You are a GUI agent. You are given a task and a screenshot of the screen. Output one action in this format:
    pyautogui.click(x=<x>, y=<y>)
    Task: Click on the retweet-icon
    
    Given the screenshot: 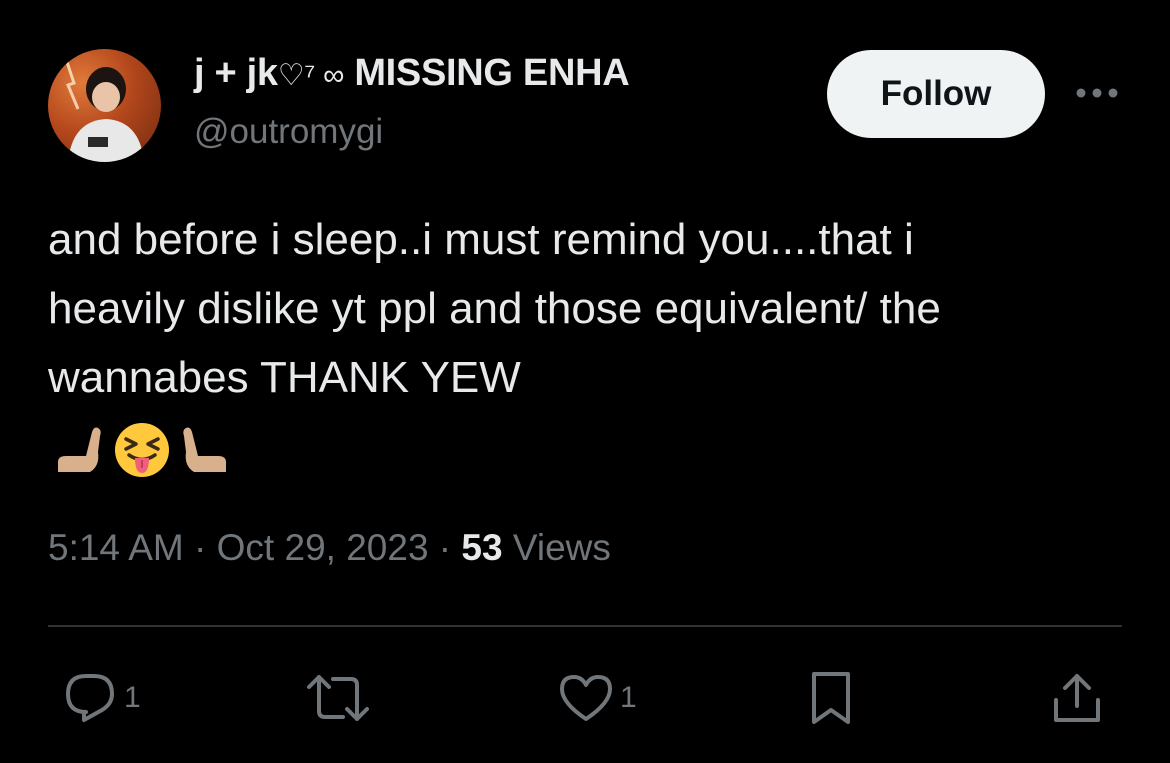 What is the action you would take?
    pyautogui.click(x=338, y=698)
    